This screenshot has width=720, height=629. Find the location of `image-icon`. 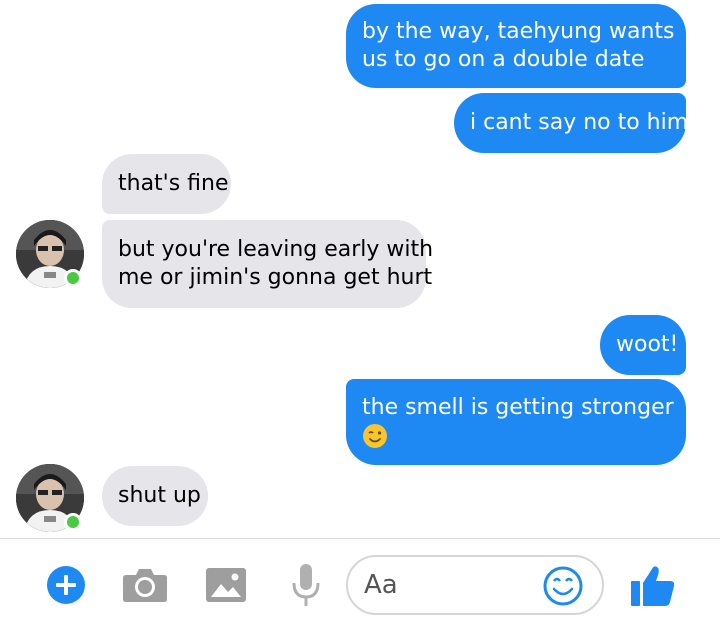

image-icon is located at coordinates (226, 585).